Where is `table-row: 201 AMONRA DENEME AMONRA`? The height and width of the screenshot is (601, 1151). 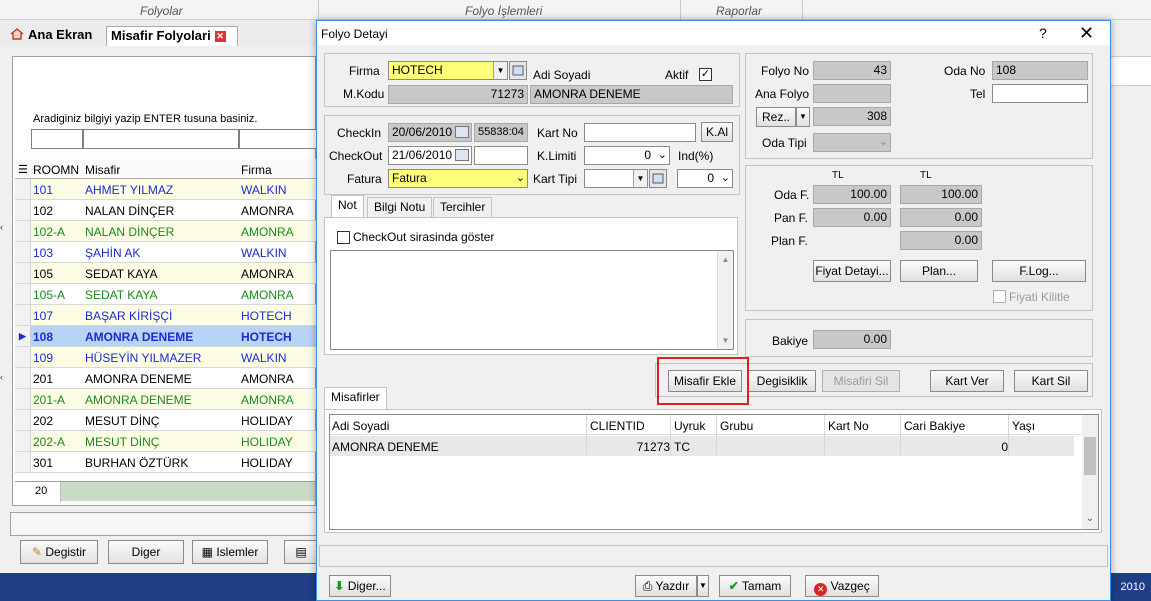 table-row: 201 AMONRA DENEME AMONRA is located at coordinates (166, 378).